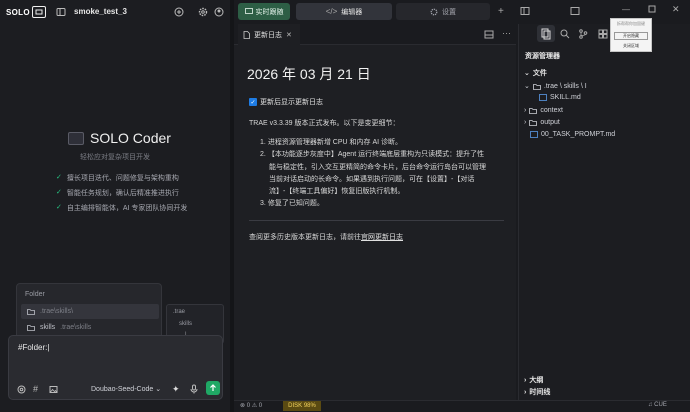  Describe the element at coordinates (100, 11) in the screenshot. I see `project-name: smoke_test_3` at that location.